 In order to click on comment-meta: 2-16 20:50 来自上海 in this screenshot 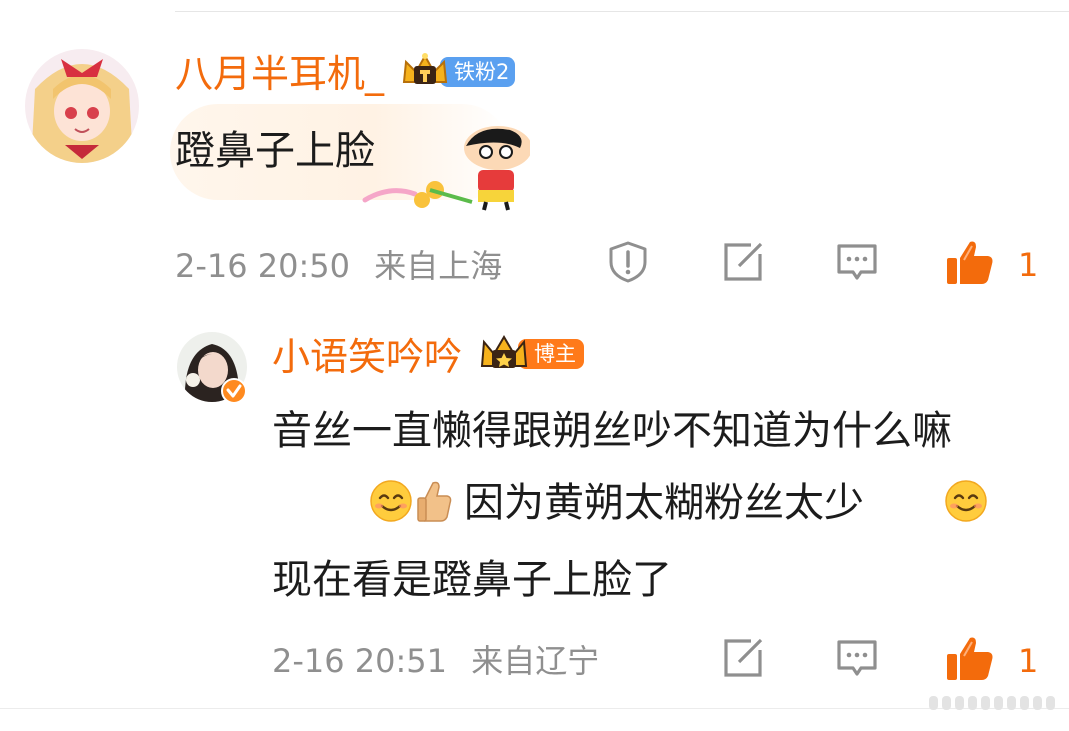, I will do `click(345, 266)`.